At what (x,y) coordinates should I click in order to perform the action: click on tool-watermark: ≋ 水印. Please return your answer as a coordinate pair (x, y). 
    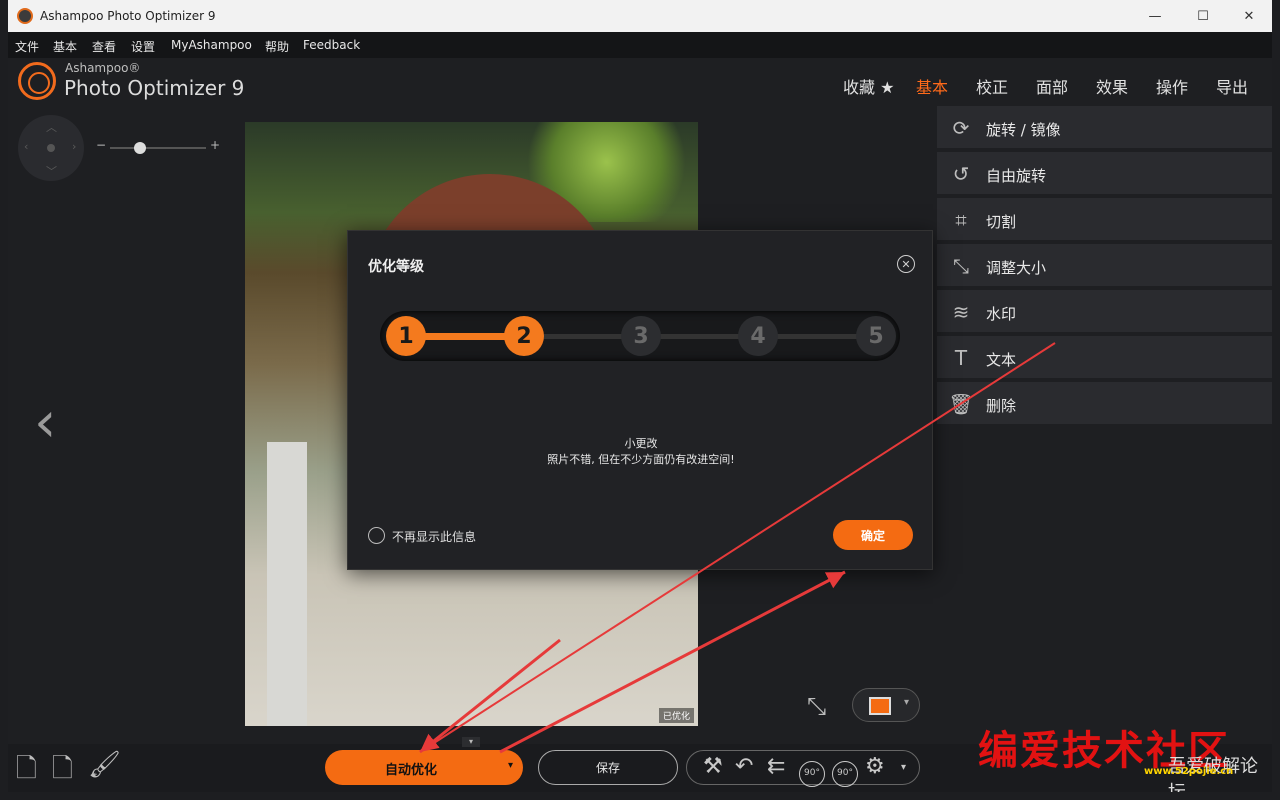
    Looking at the image, I should click on (1104, 312).